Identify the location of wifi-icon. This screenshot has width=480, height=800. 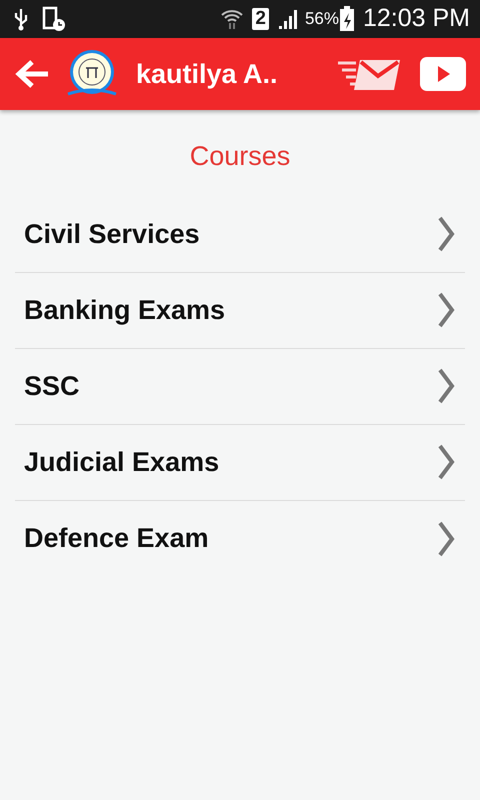
(232, 19).